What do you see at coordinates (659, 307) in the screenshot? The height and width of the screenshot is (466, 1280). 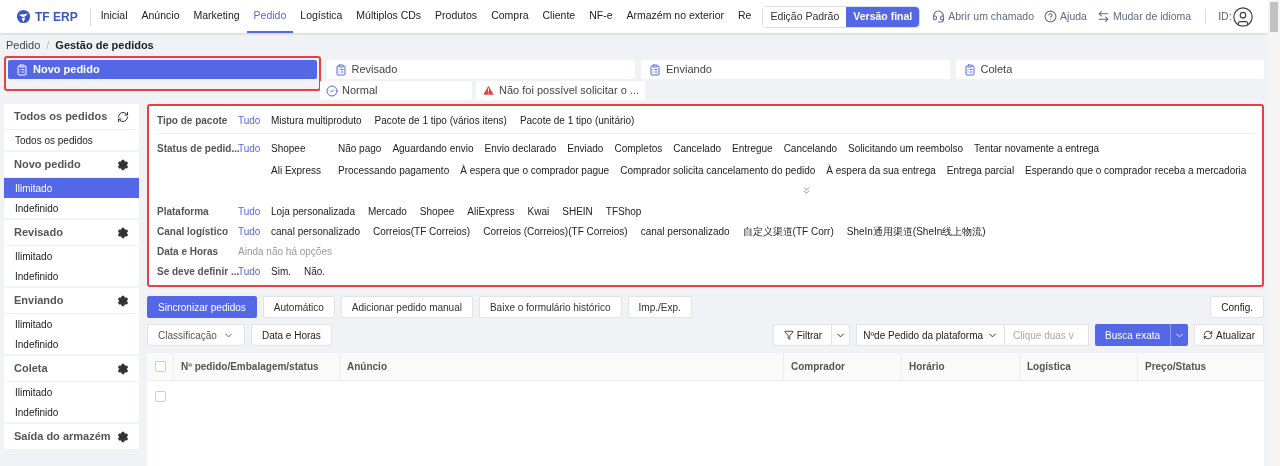 I see `action-button: Imp./Exp.` at bounding box center [659, 307].